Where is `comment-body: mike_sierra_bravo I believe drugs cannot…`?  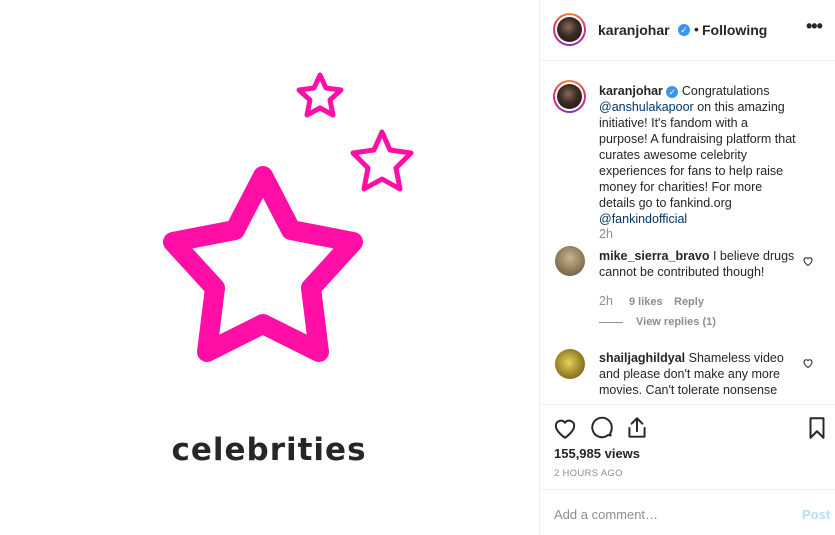
comment-body: mike_sierra_bravo I believe drugs cannot… is located at coordinates (698, 264).